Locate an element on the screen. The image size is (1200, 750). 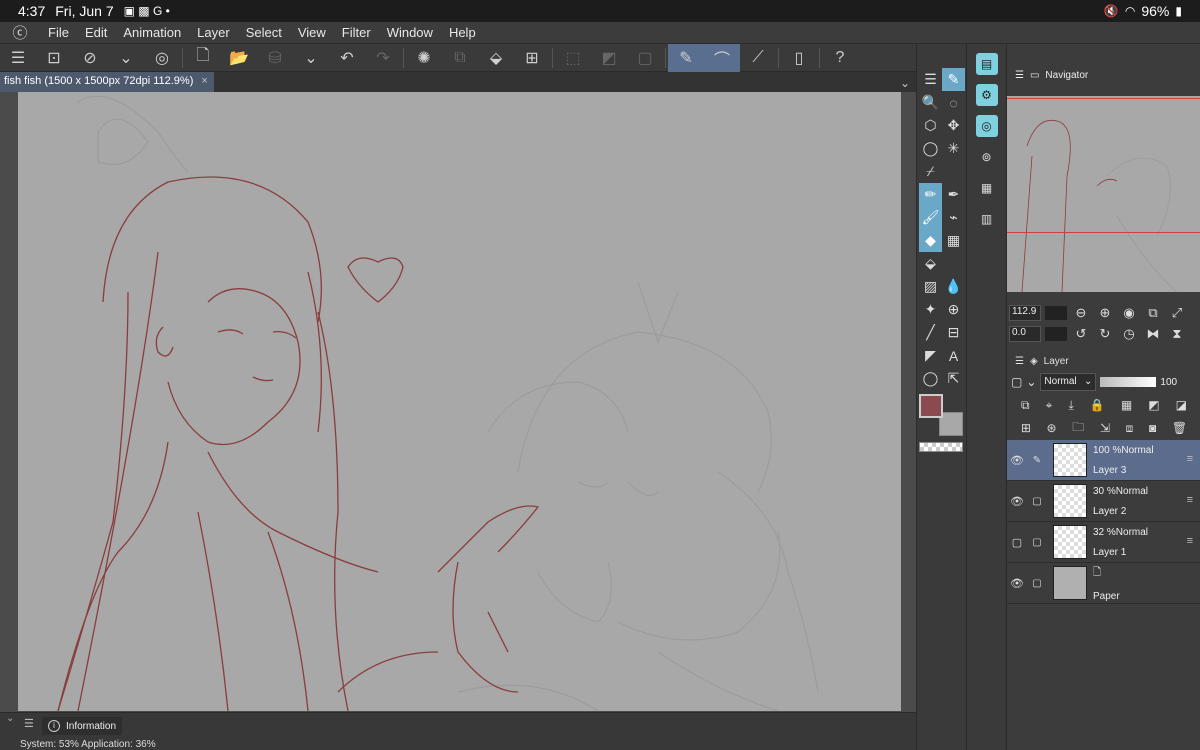
balloon-icon: ◯ is located at coordinates (930, 378).